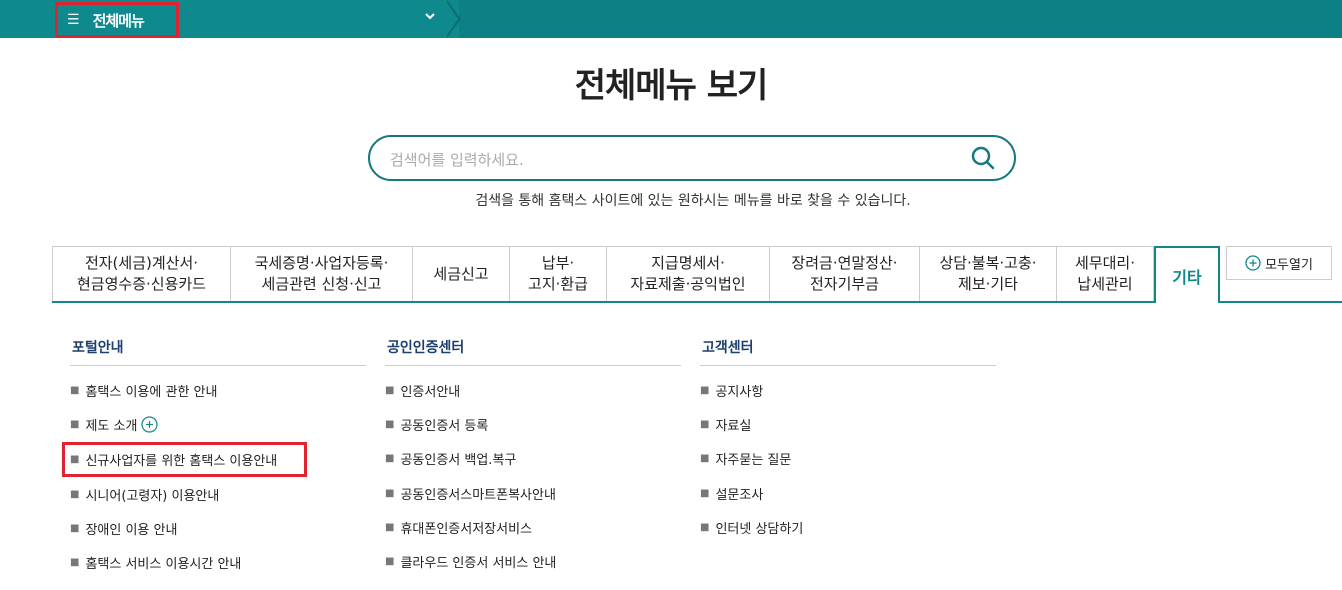 The height and width of the screenshot is (590, 1342). I want to click on menu-item-label: 홈택스 서비스 이용시간 안내, so click(163, 564).